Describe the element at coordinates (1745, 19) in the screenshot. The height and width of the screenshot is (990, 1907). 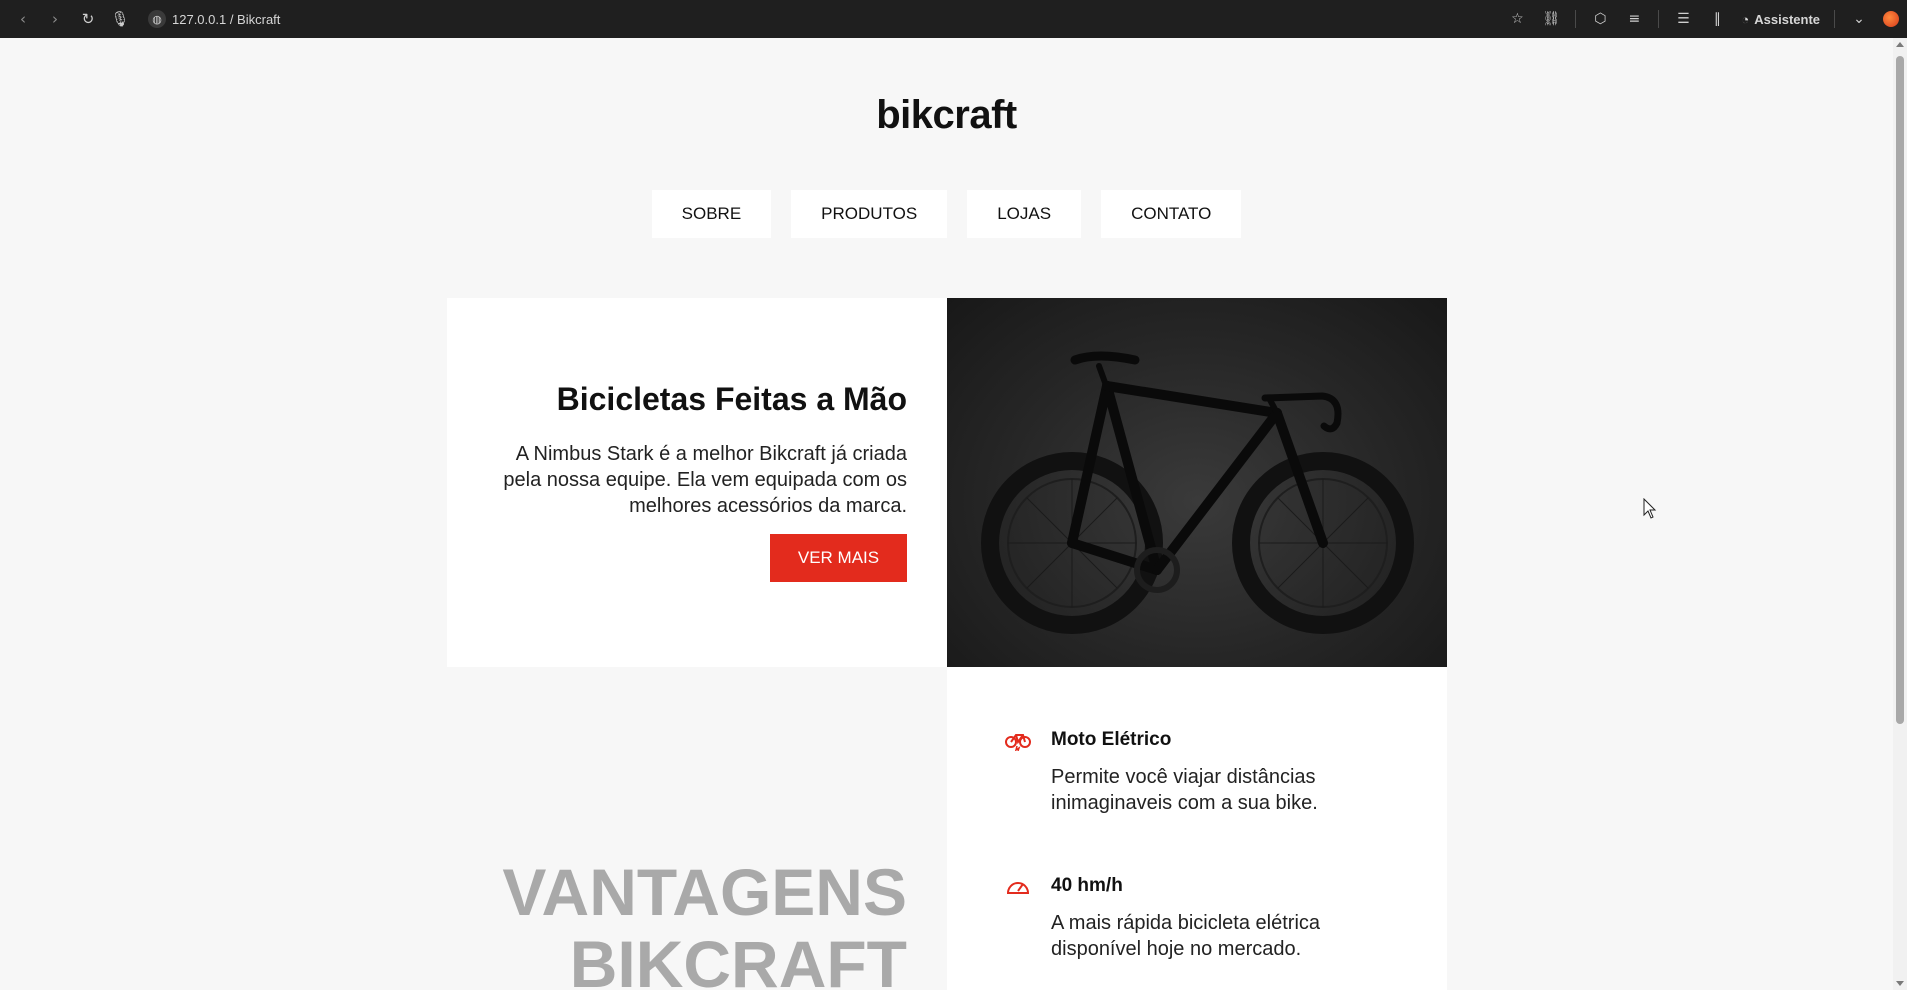
I see `assistant-icon: ◔` at that location.